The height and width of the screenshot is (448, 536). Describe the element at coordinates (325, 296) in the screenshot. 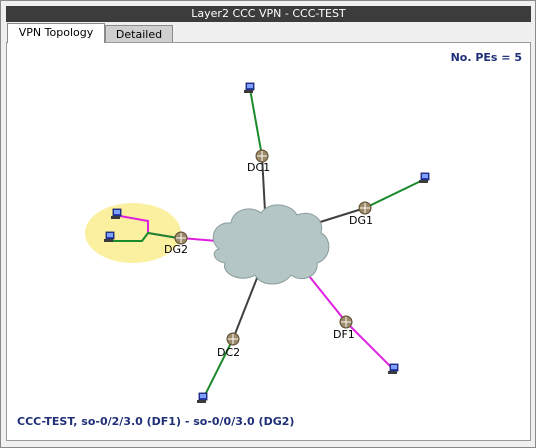

I see `link-df1-core` at that location.